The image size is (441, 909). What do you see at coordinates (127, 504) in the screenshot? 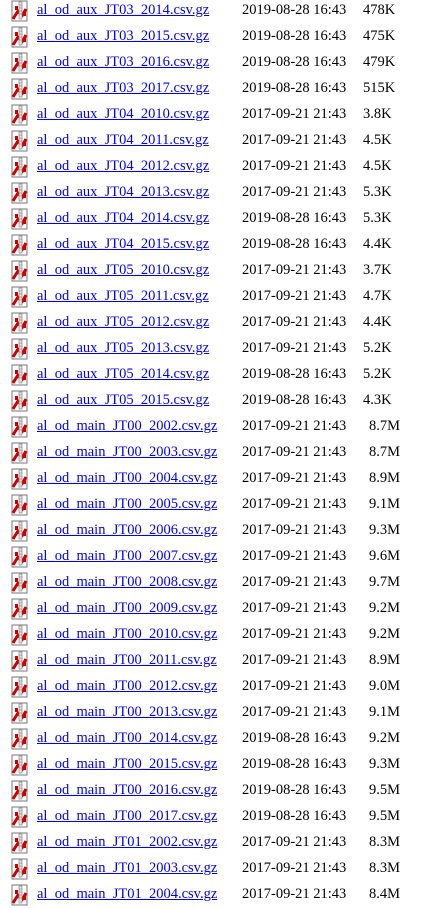
I see `file-link: al_od_main_JT00_2005.csv.gz` at bounding box center [127, 504].